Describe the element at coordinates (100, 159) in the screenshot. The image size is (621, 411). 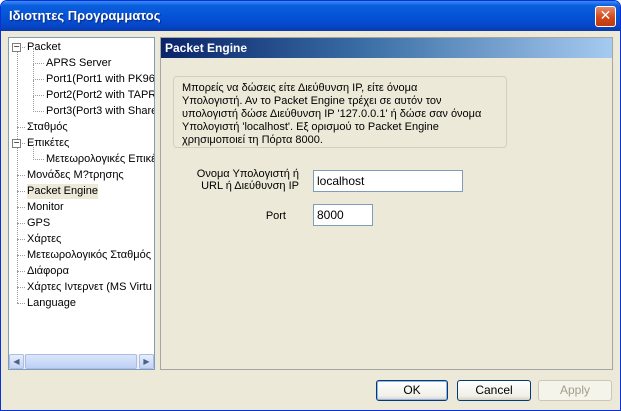
I see `tree-item: Μετεωρολογικές Επικέ` at that location.